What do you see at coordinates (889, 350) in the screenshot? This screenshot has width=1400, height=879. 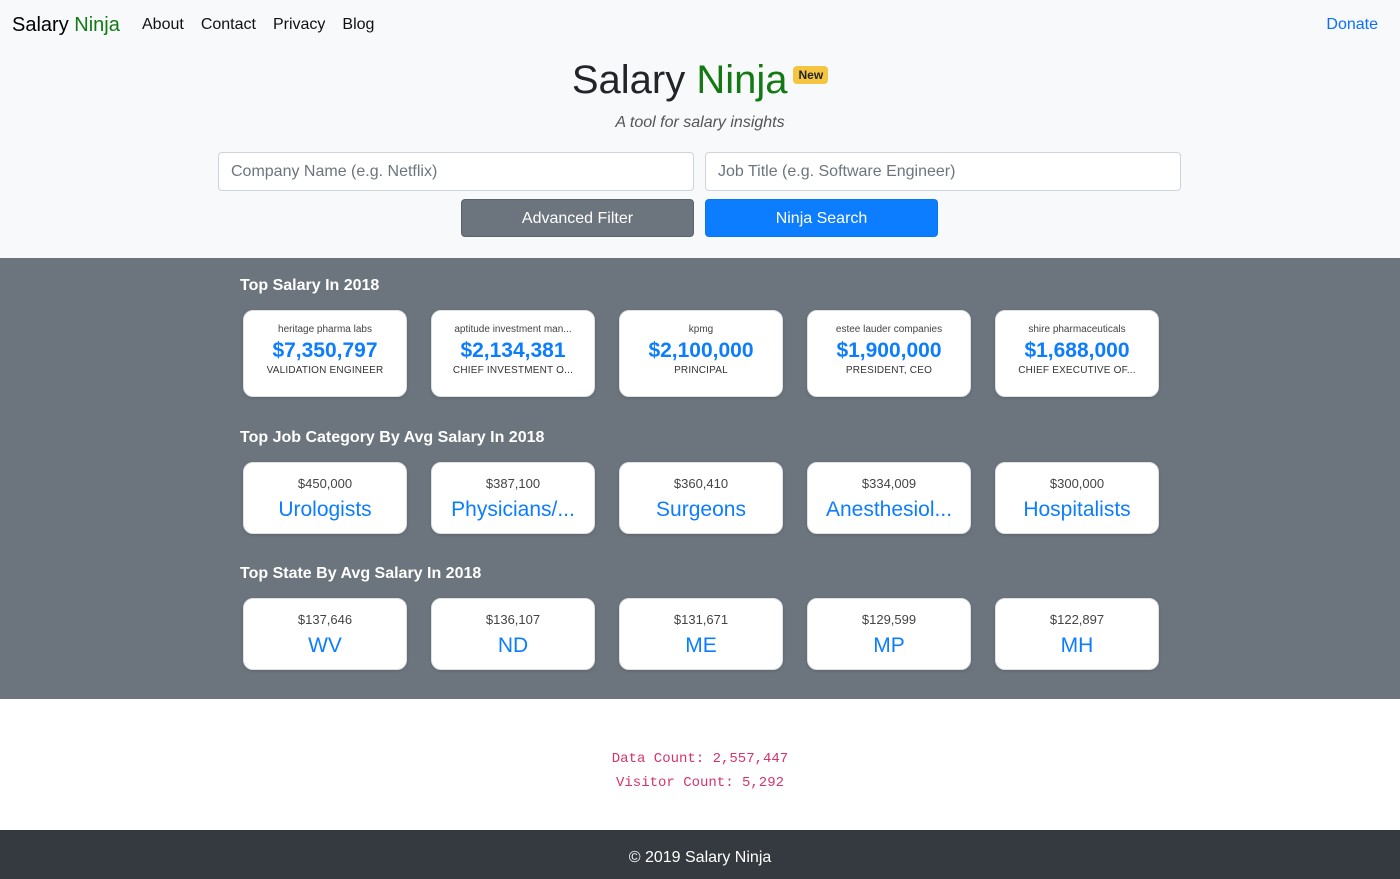 I see `salary-card-amount: $1,900,000` at bounding box center [889, 350].